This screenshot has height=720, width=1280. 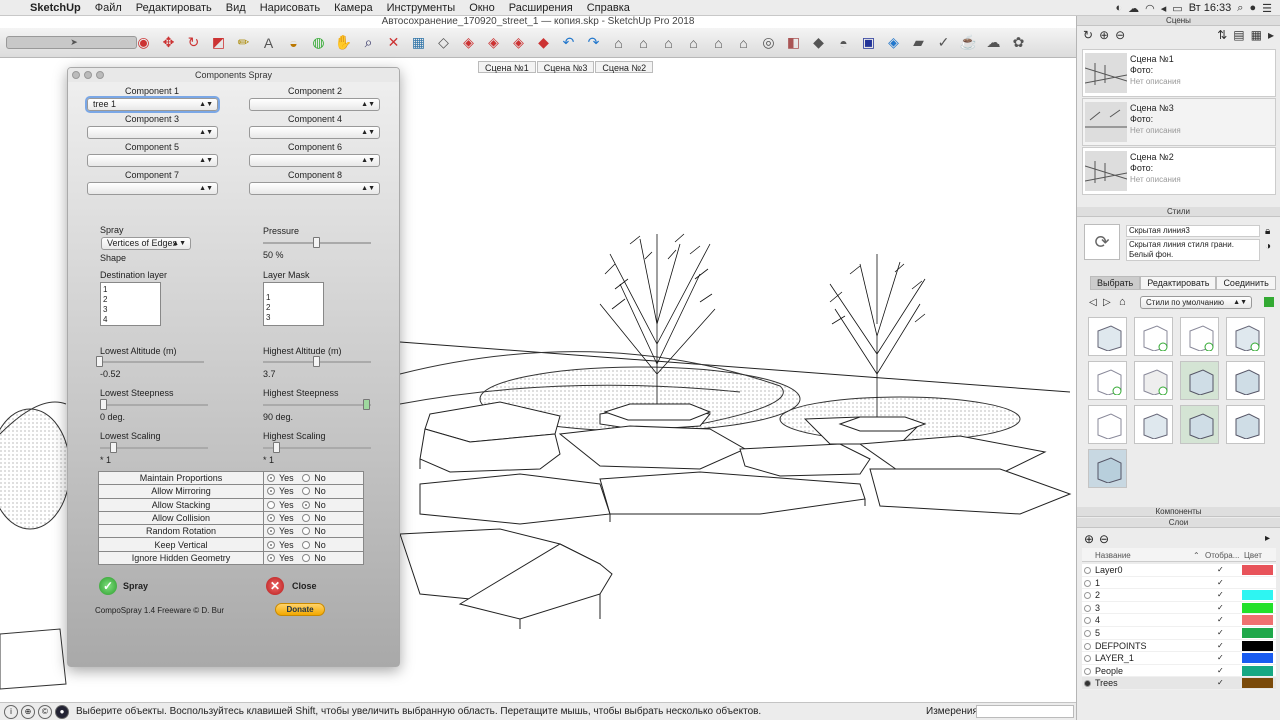 What do you see at coordinates (1179, 122) in the screenshot?
I see `scene-item: Сцена №3 Фото: Нет описания` at bounding box center [1179, 122].